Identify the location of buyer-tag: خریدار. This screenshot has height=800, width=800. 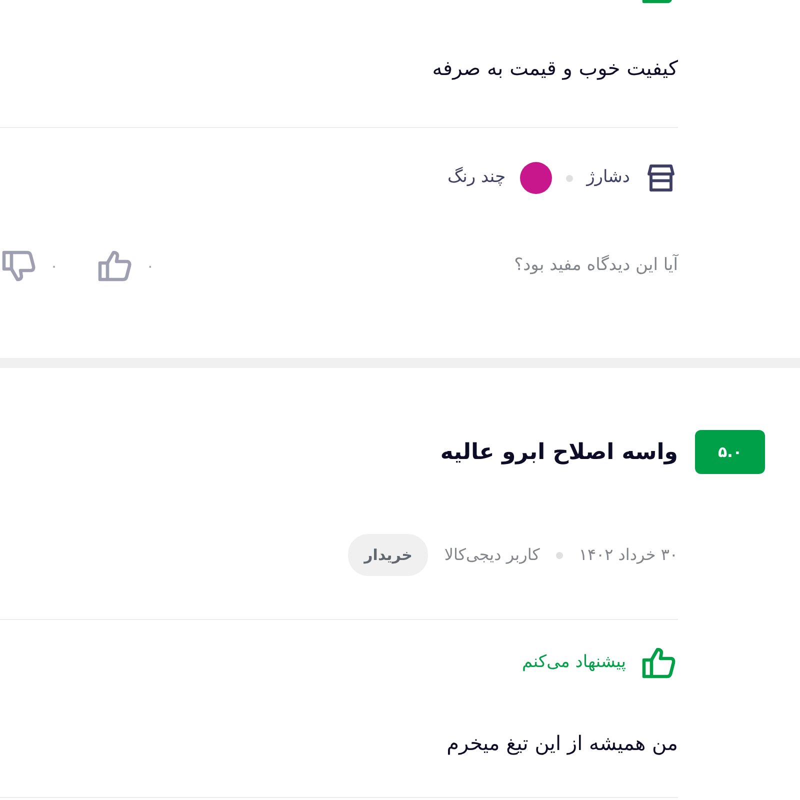
(388, 555).